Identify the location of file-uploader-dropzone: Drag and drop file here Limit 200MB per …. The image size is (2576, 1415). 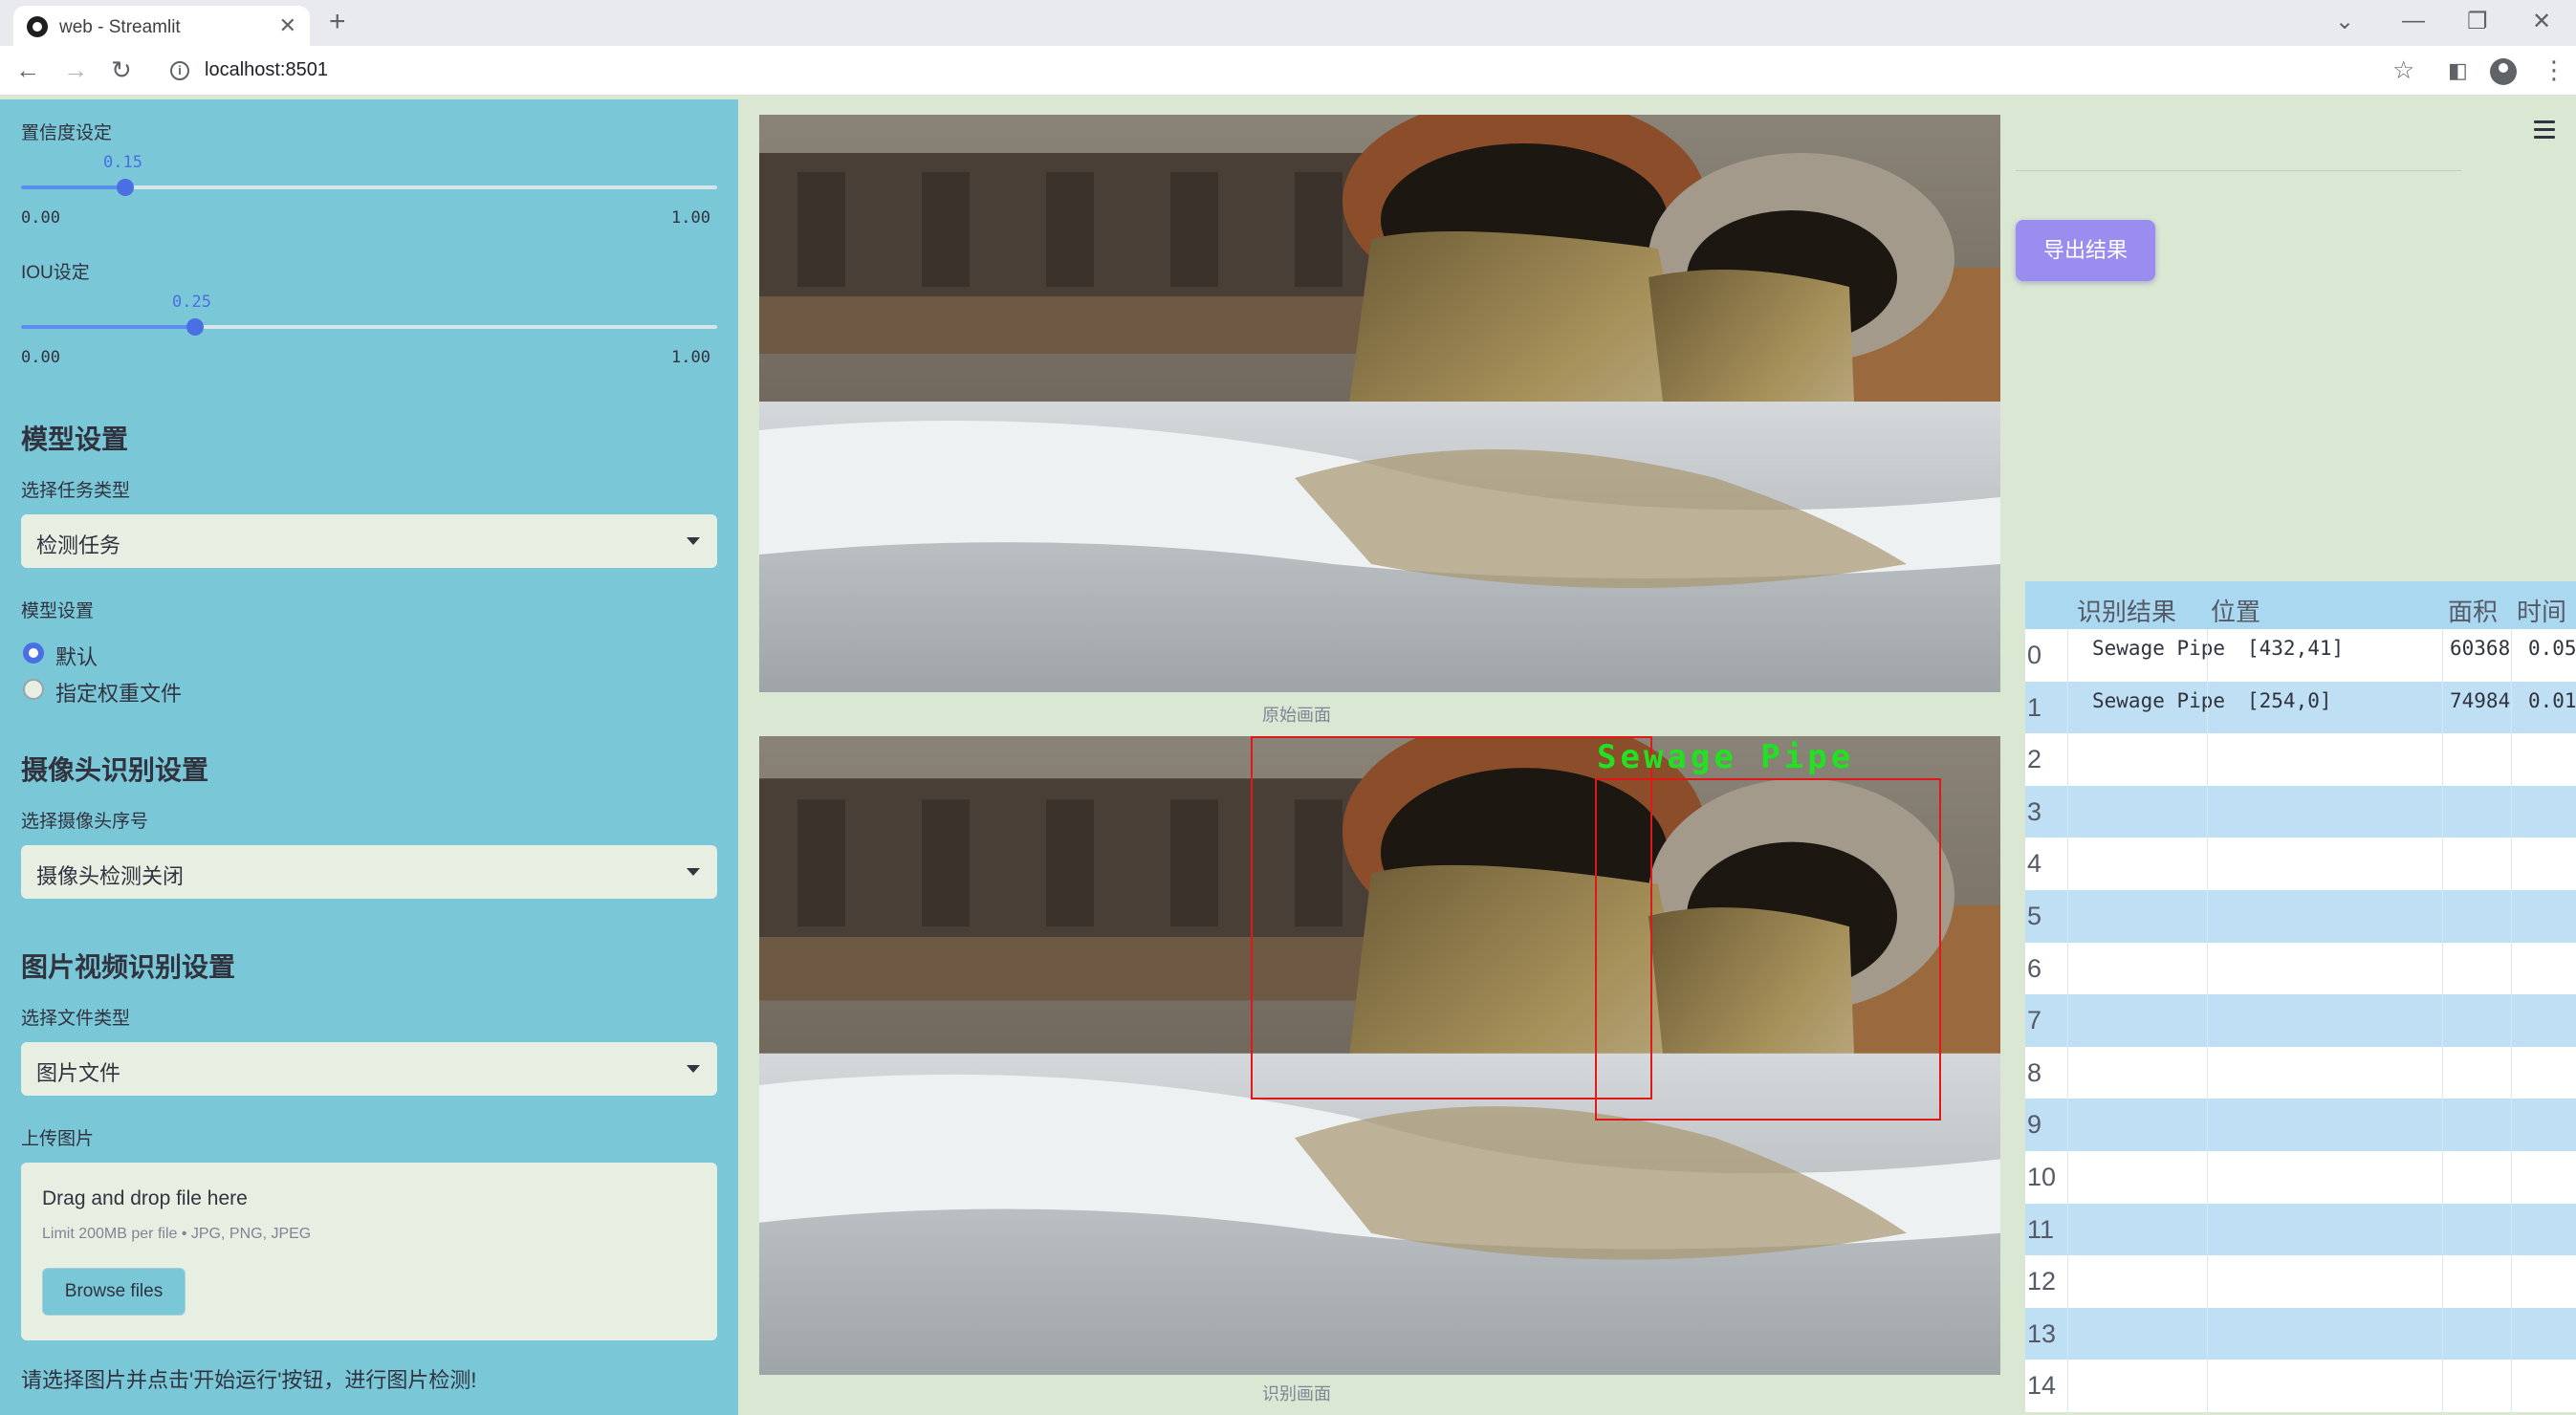
(369, 1251).